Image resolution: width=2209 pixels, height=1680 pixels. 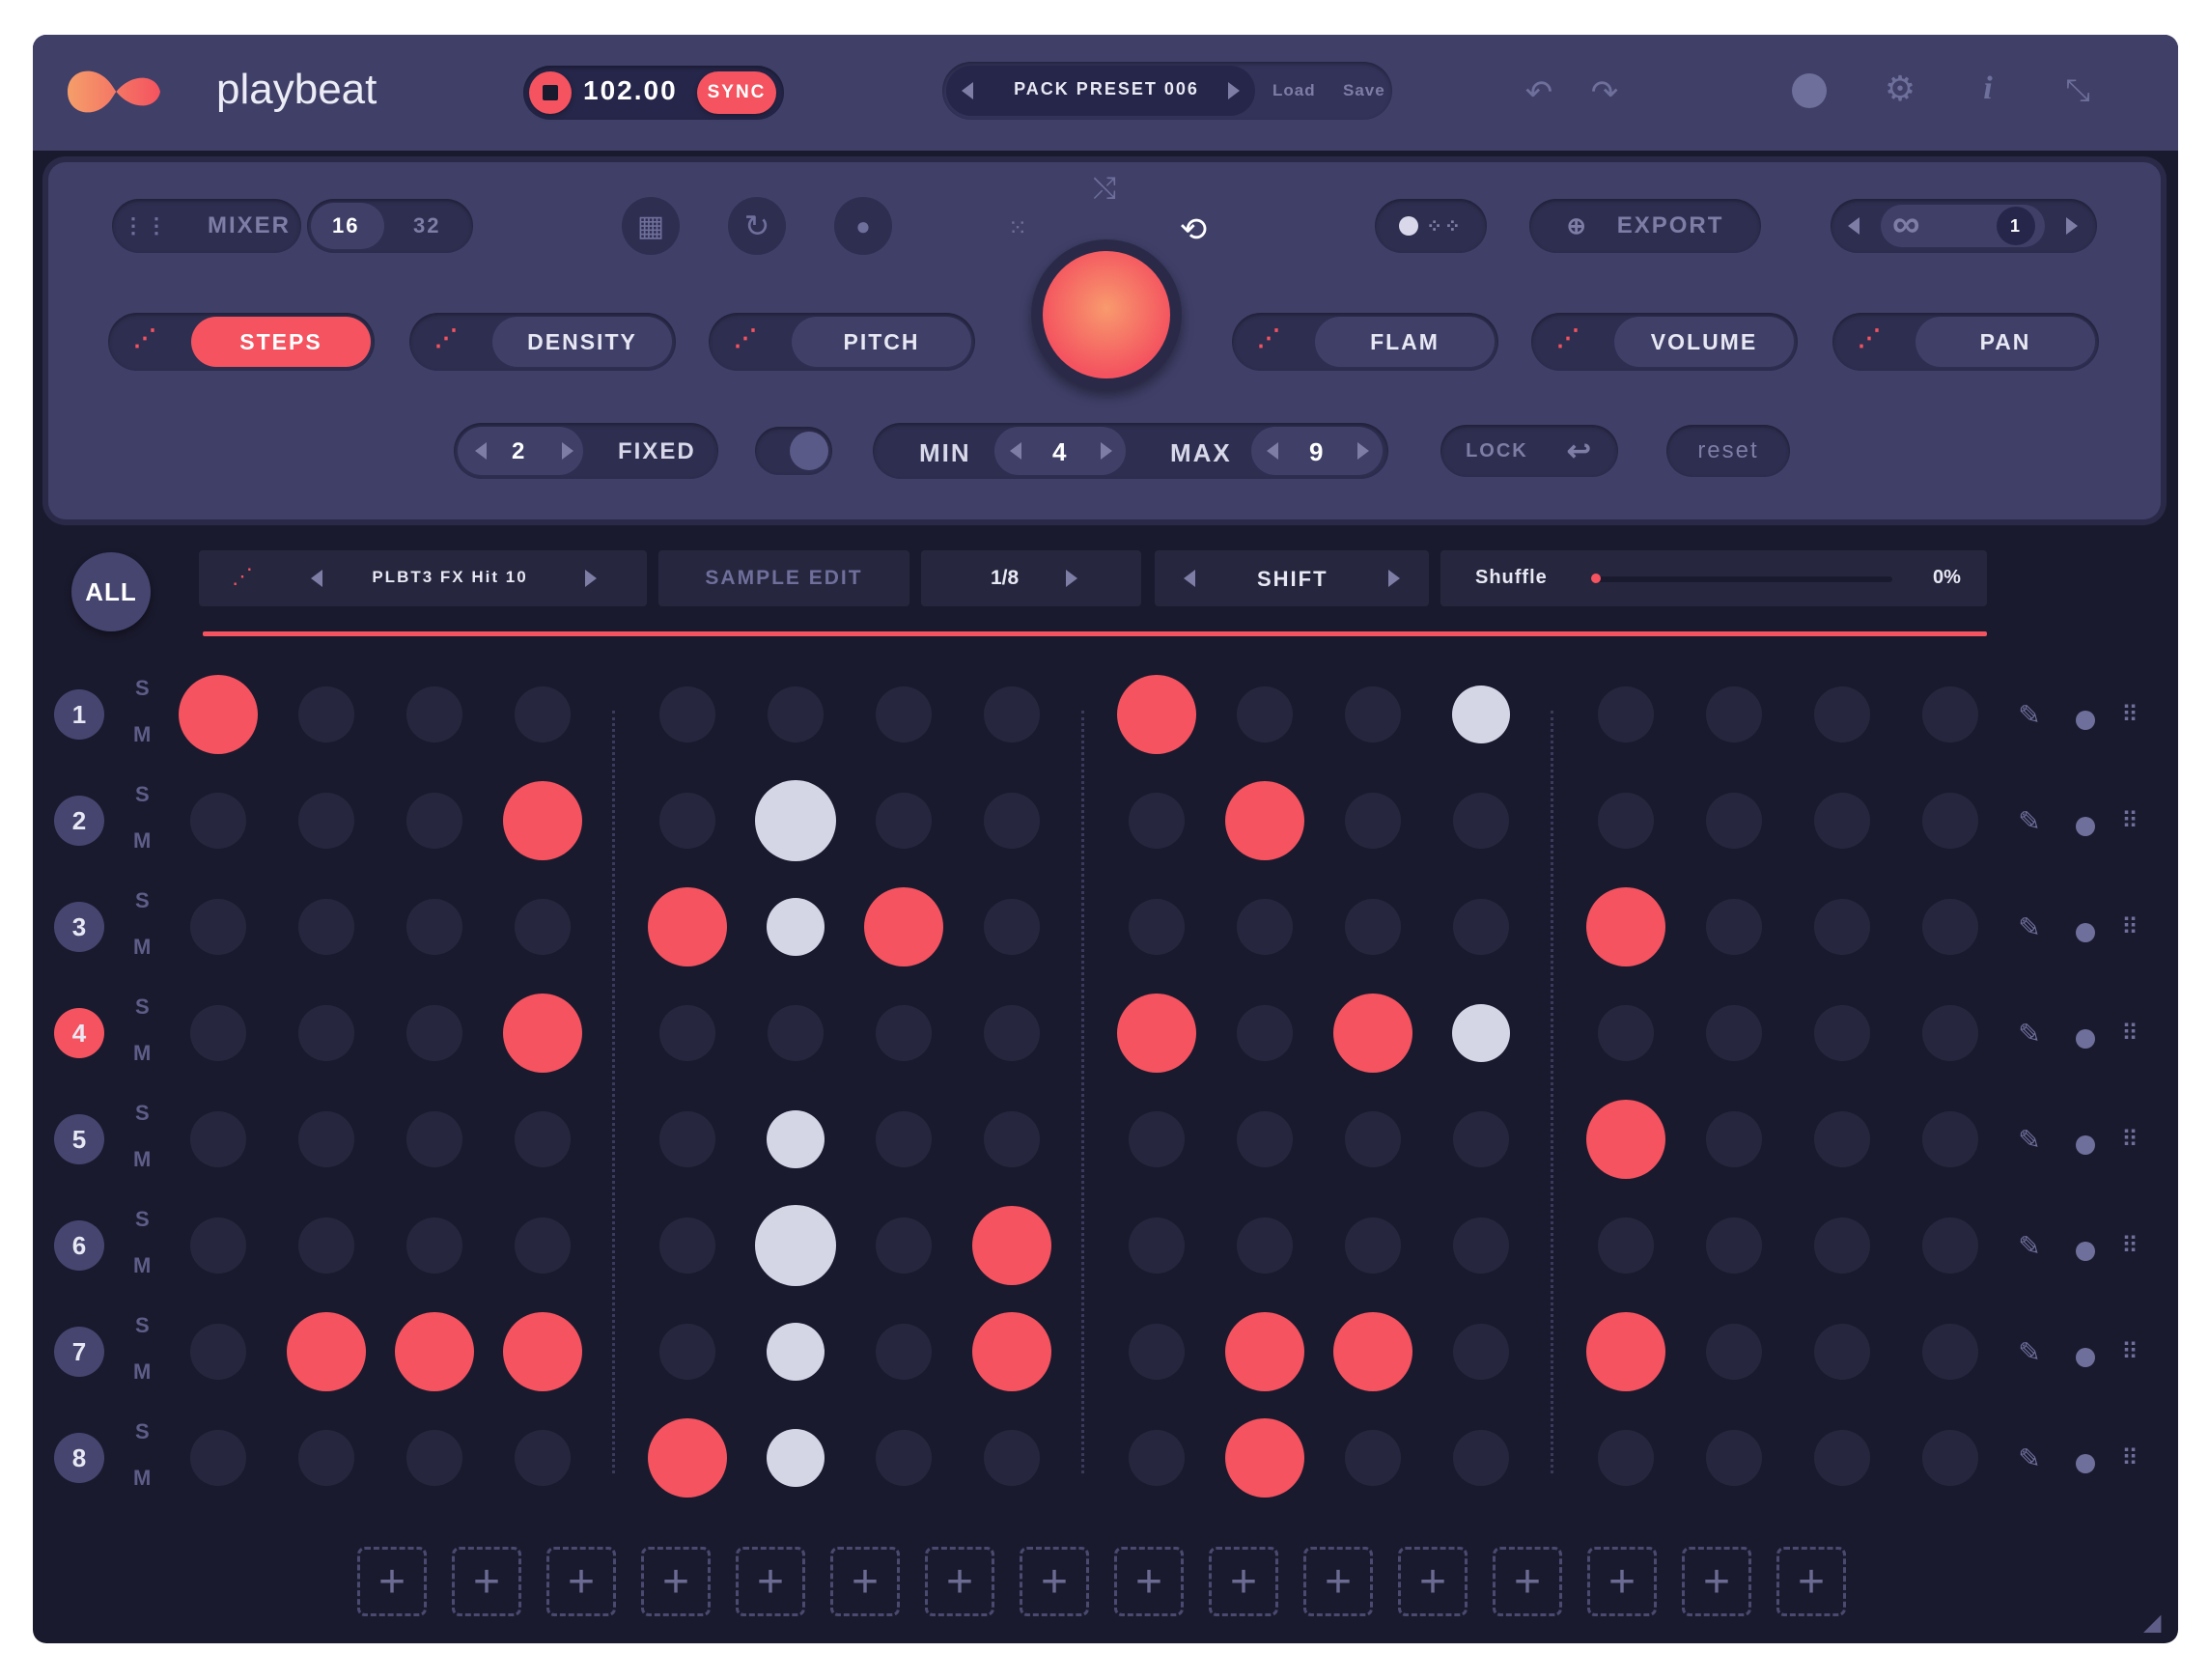 I want to click on track-number: 5, so click(x=79, y=1139).